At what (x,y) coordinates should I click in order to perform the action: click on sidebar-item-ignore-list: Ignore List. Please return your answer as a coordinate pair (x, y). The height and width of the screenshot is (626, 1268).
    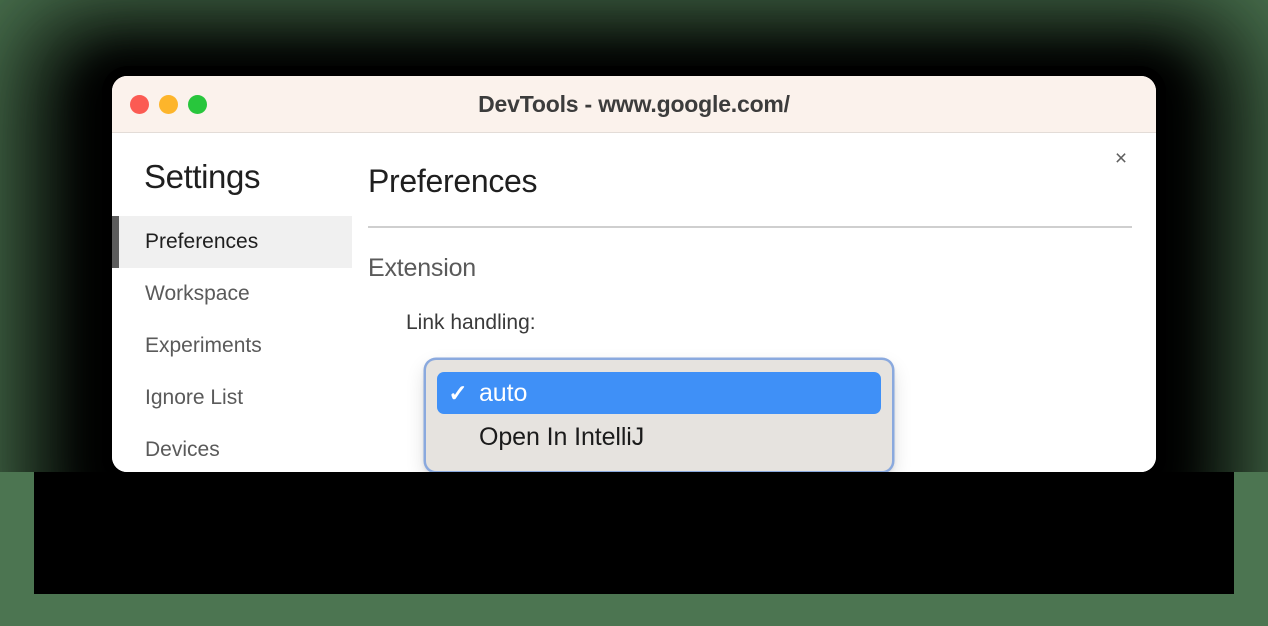
    Looking at the image, I should click on (232, 398).